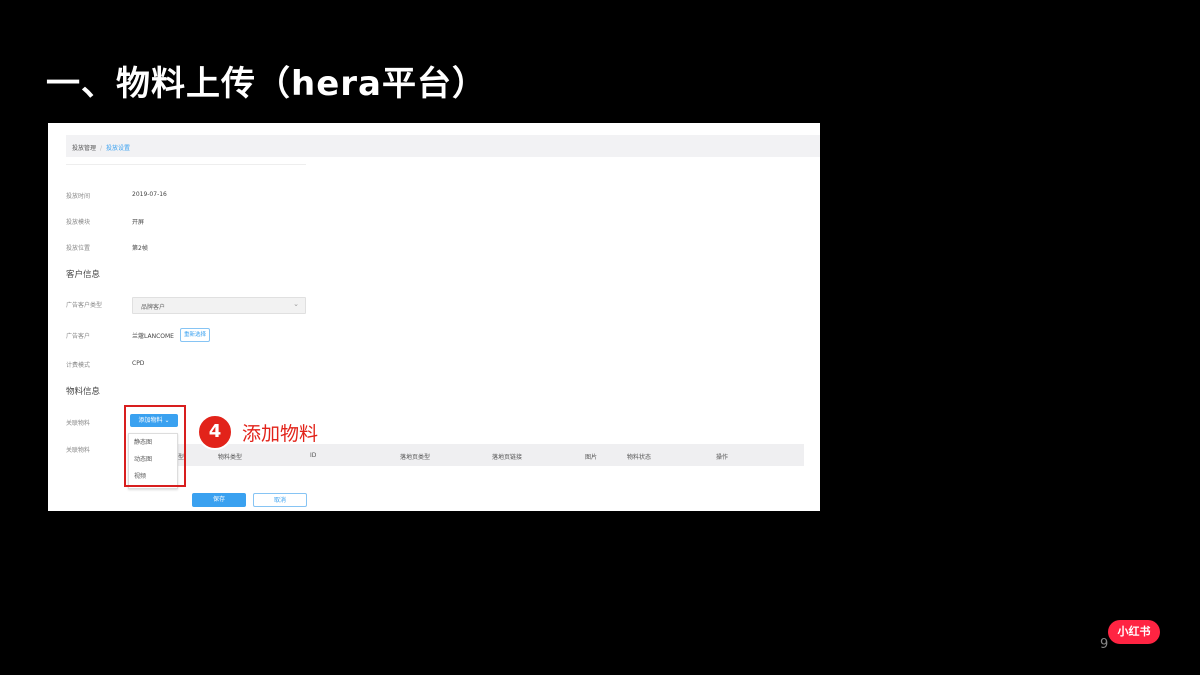 The height and width of the screenshot is (675, 1200). What do you see at coordinates (313, 455) in the screenshot?
I see `column-id: ID` at bounding box center [313, 455].